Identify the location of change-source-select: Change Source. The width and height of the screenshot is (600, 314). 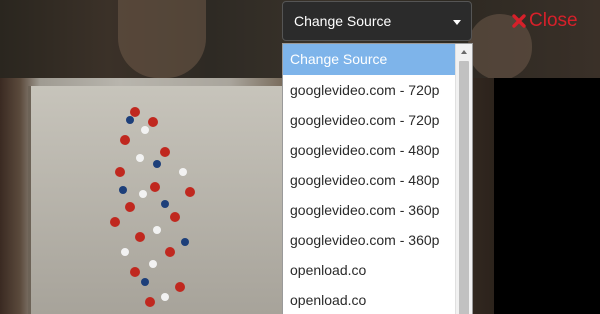
(377, 21).